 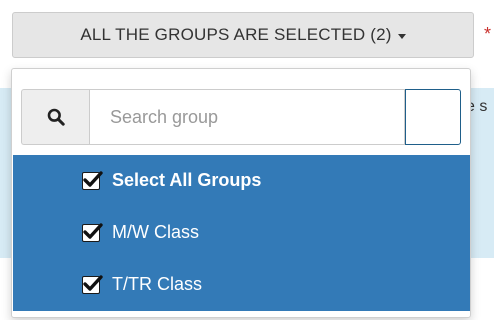 I want to click on search-group-input, so click(x=247, y=117).